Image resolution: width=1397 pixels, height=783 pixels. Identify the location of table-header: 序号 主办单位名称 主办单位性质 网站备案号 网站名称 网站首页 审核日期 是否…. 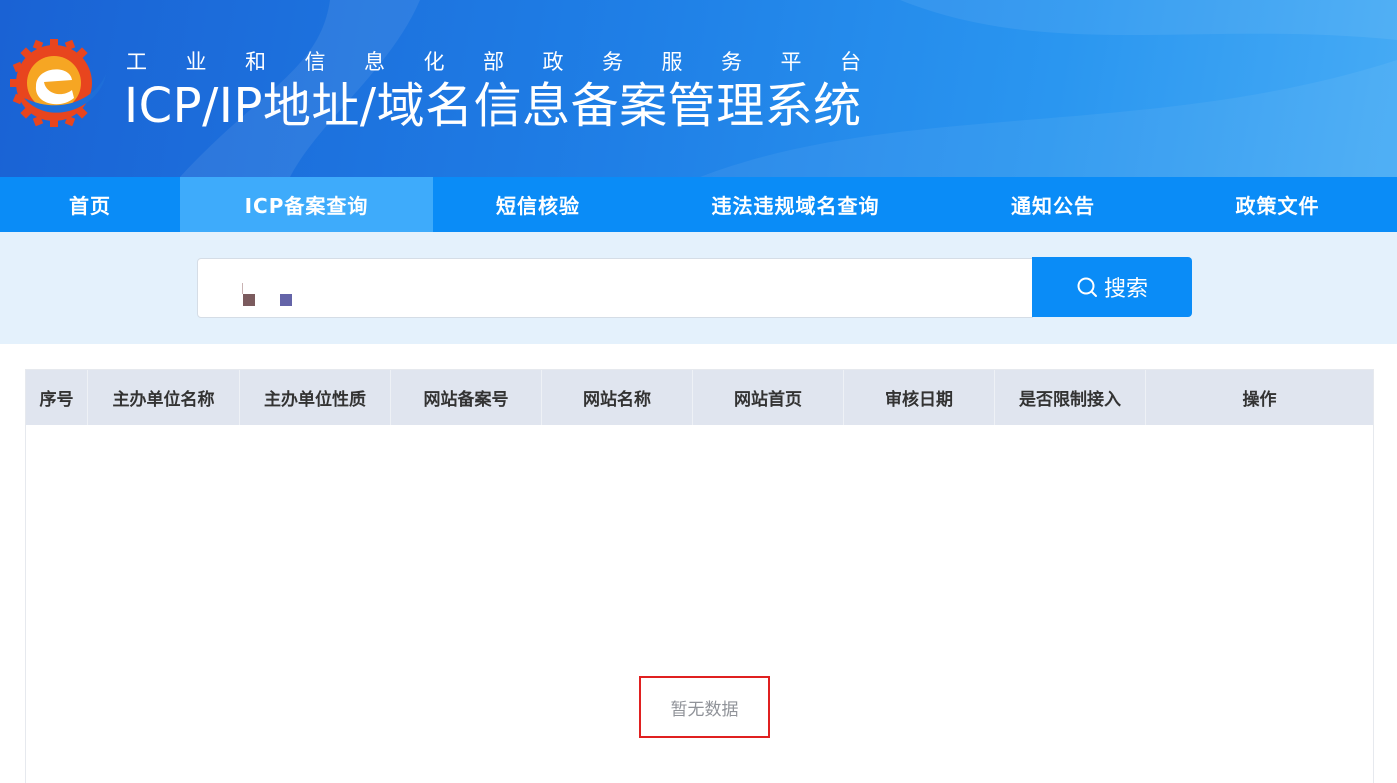
(699, 397).